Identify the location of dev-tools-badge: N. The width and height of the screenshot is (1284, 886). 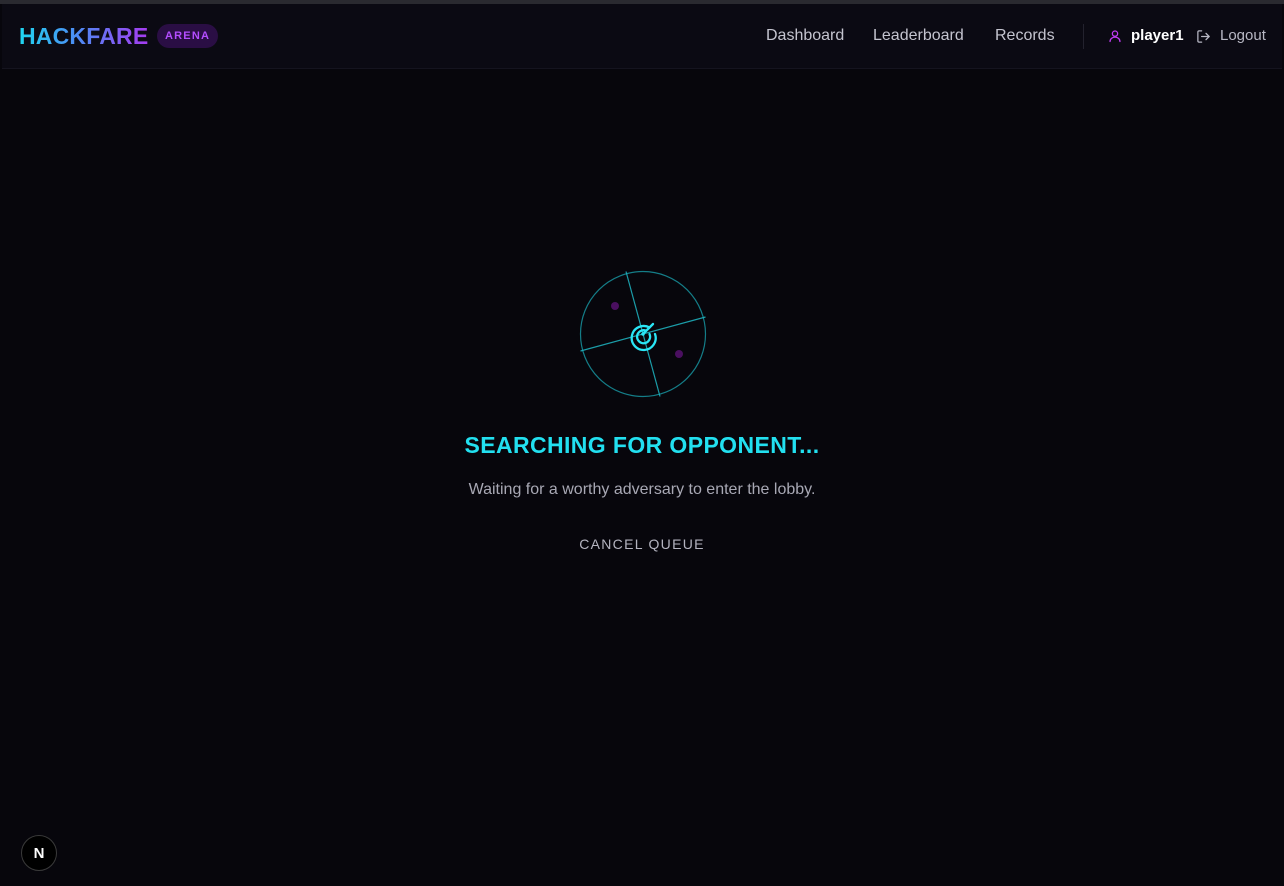
(39, 853).